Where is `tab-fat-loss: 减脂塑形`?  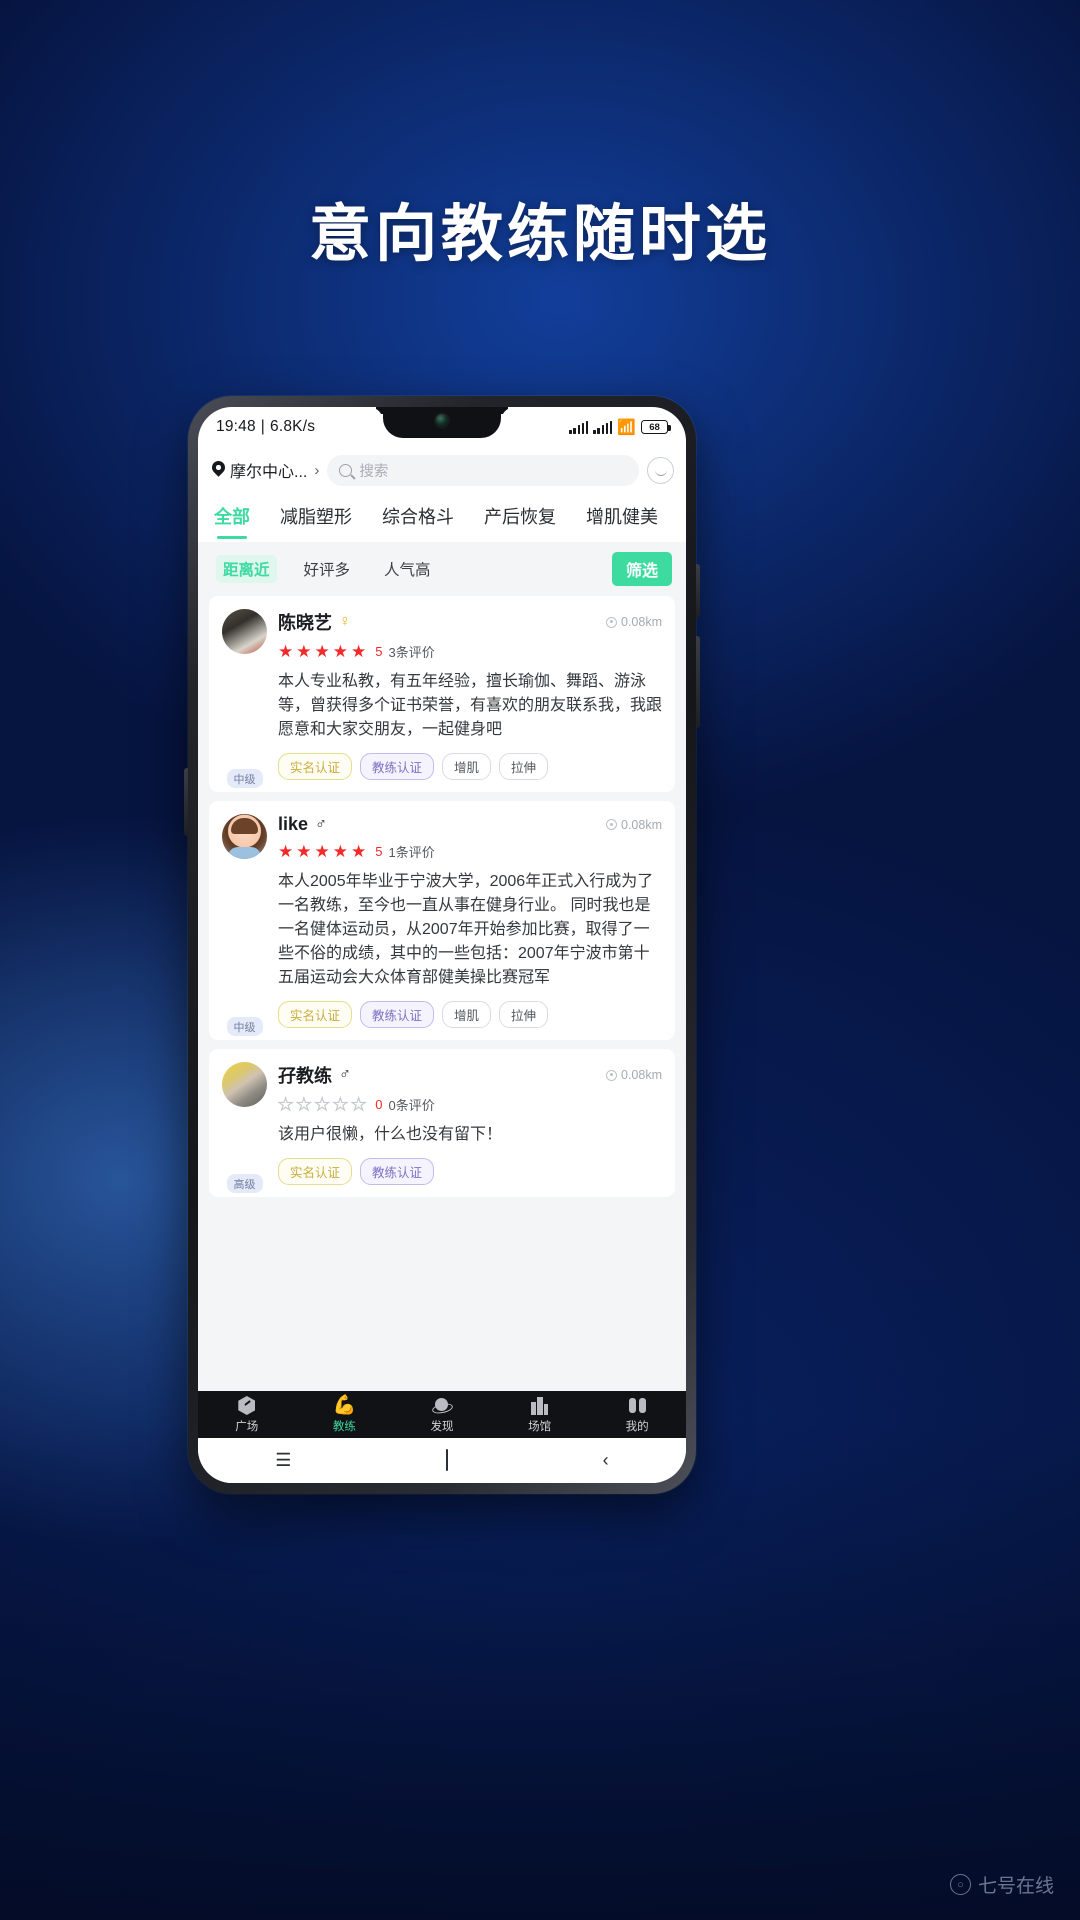
tab-fat-loss: 减脂塑形 is located at coordinates (316, 522).